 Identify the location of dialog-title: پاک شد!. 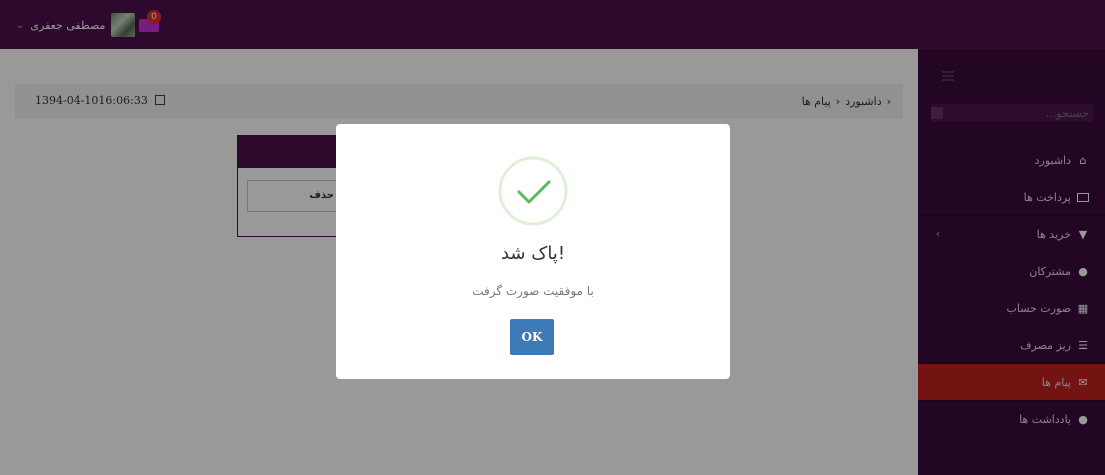
(533, 253).